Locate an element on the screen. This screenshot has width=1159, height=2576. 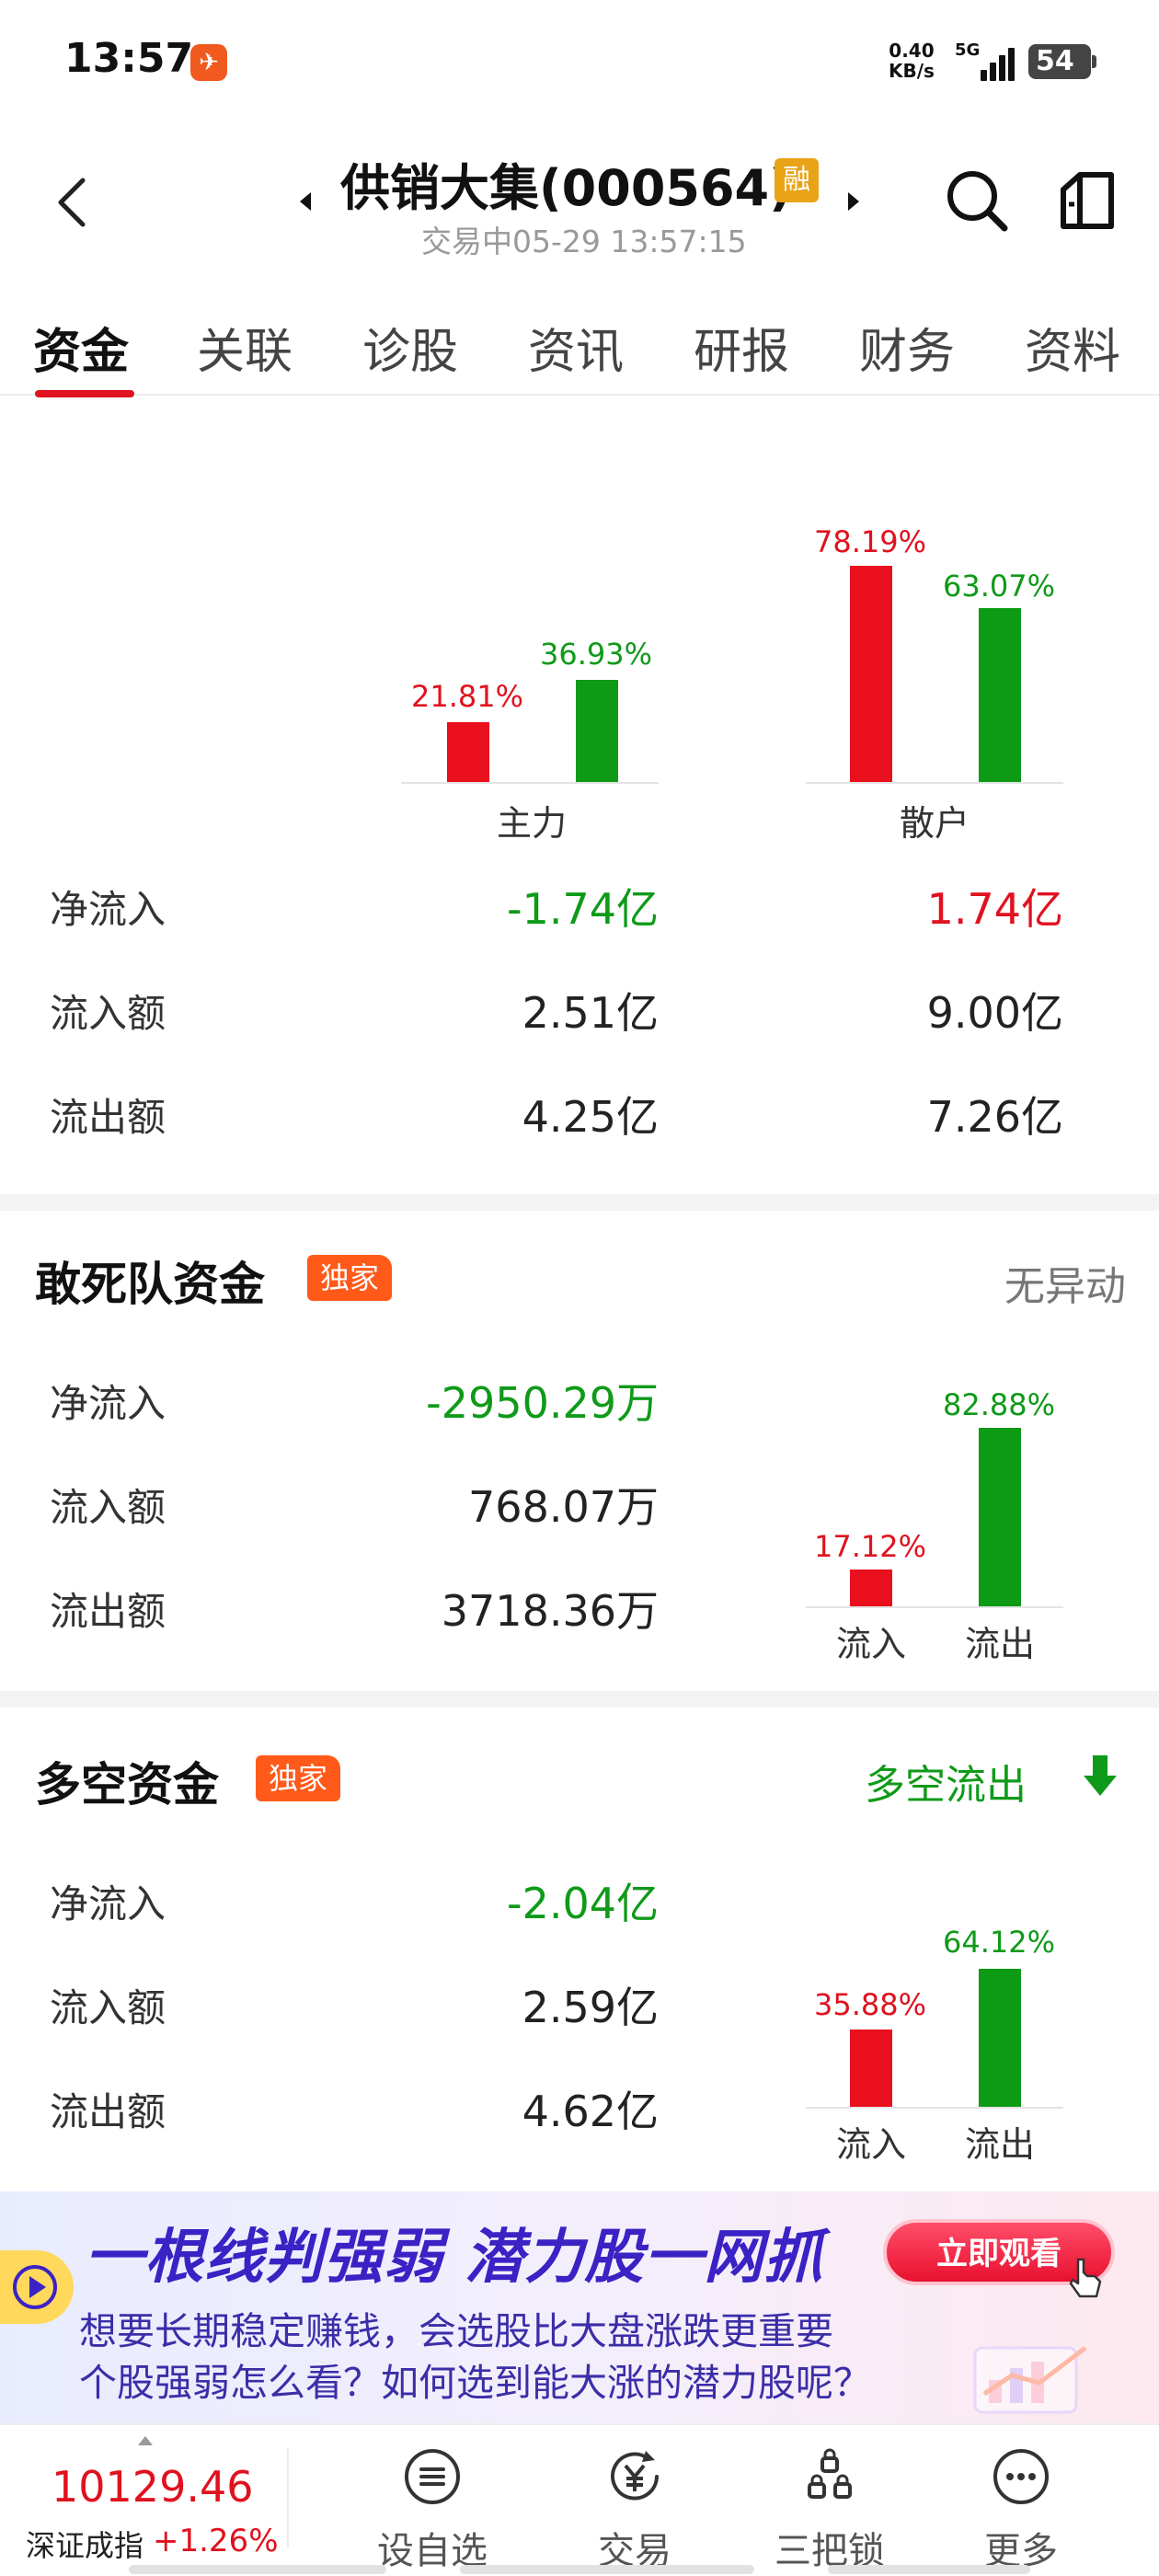
notification-app-icon: ✈ is located at coordinates (208, 62).